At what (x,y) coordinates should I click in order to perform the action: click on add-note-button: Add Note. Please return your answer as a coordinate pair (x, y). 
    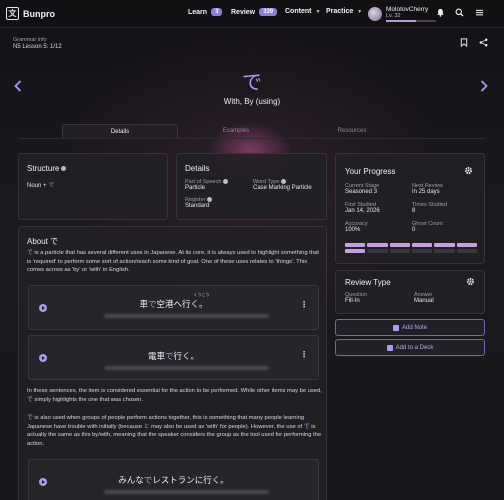
    Looking at the image, I should click on (410, 327).